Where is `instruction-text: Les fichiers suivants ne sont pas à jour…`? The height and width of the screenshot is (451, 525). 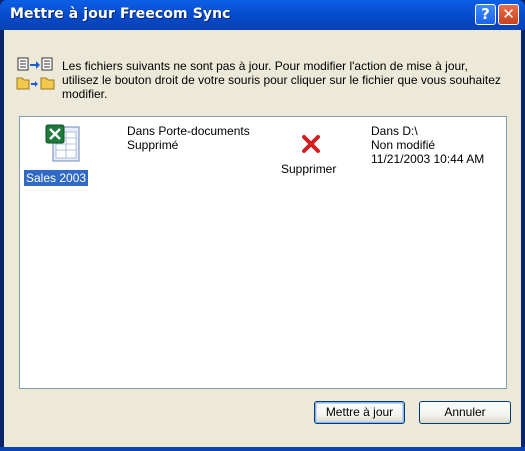
instruction-text: Les fichiers suivants ne sont pas à jour… is located at coordinates (281, 80).